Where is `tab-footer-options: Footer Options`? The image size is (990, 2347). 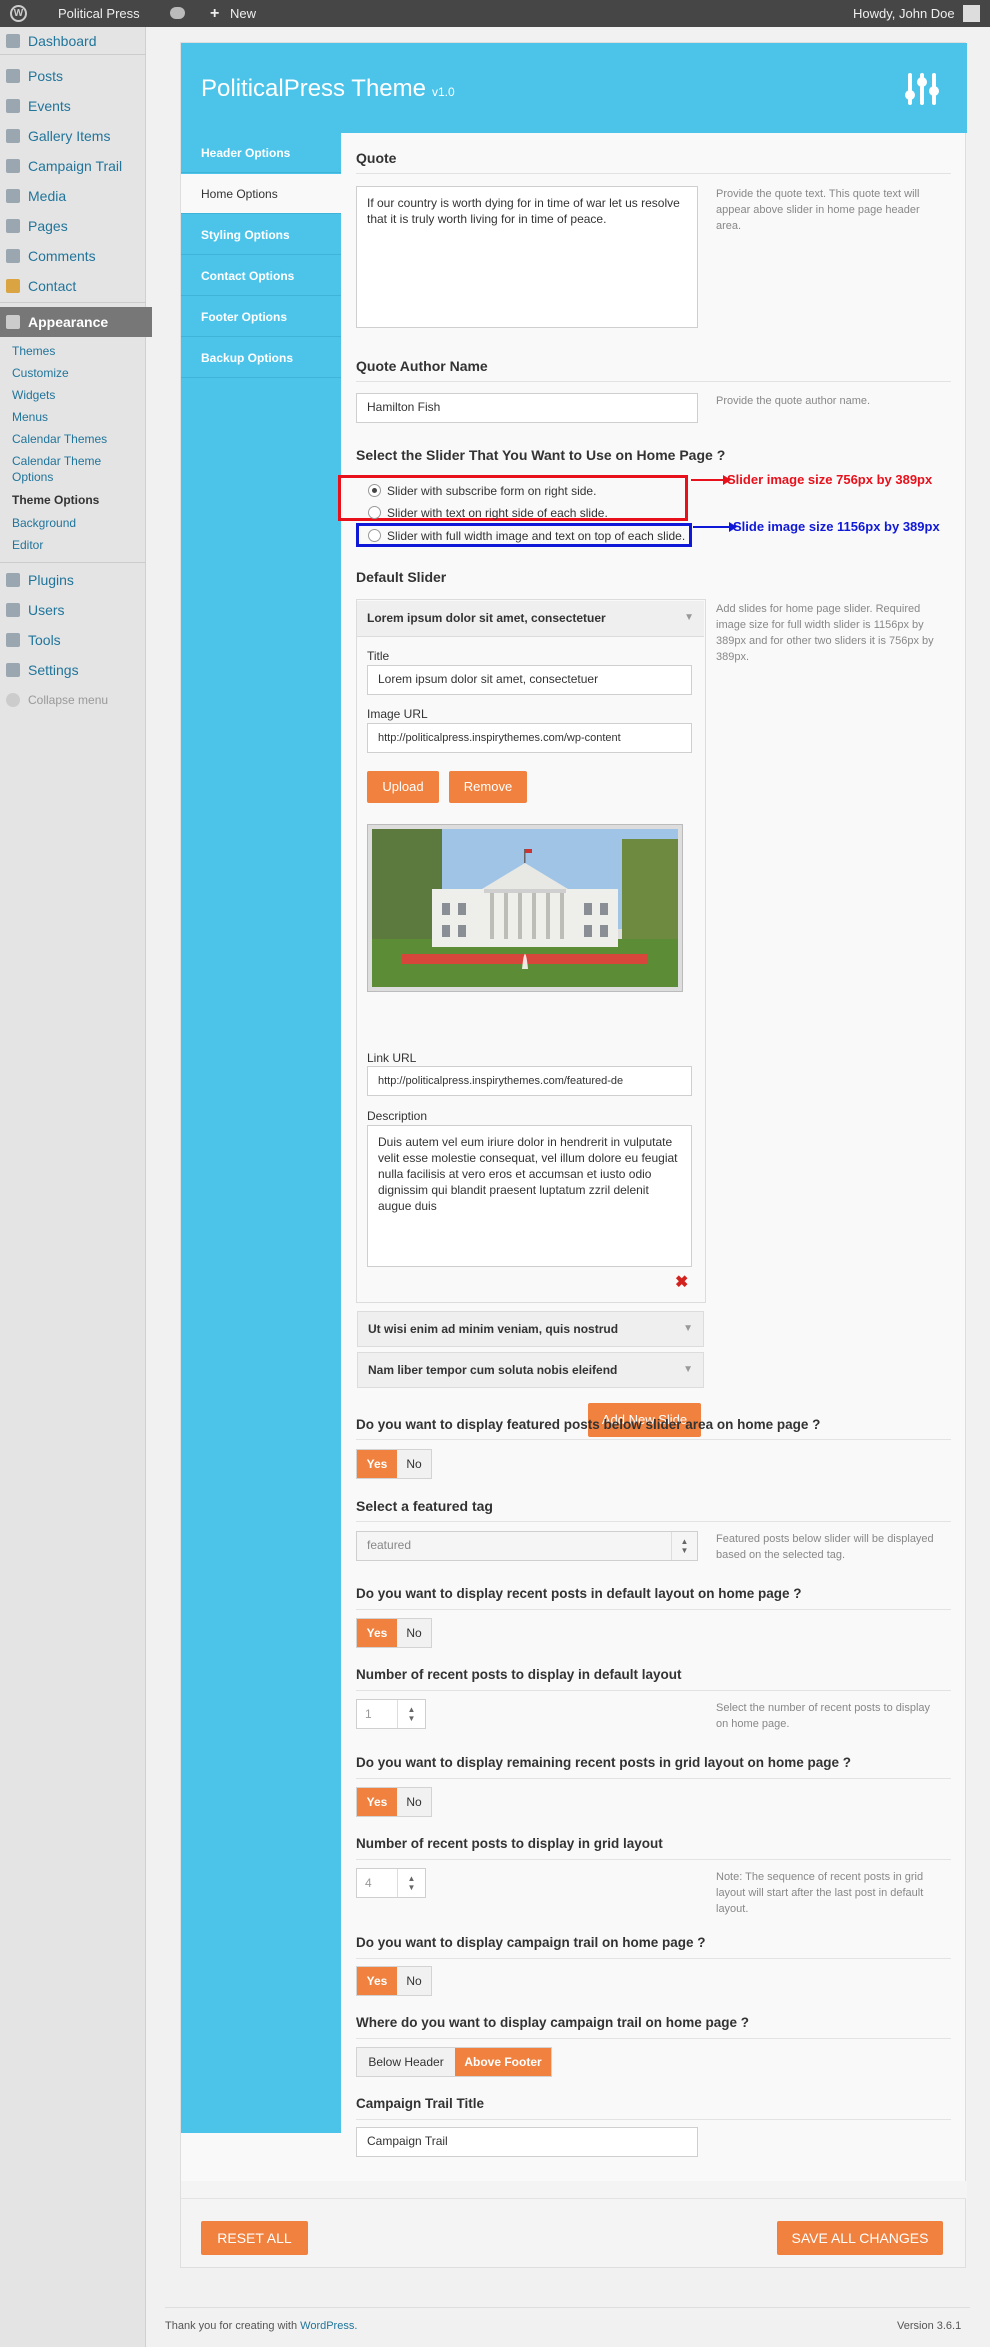
tab-footer-options: Footer Options is located at coordinates (261, 317).